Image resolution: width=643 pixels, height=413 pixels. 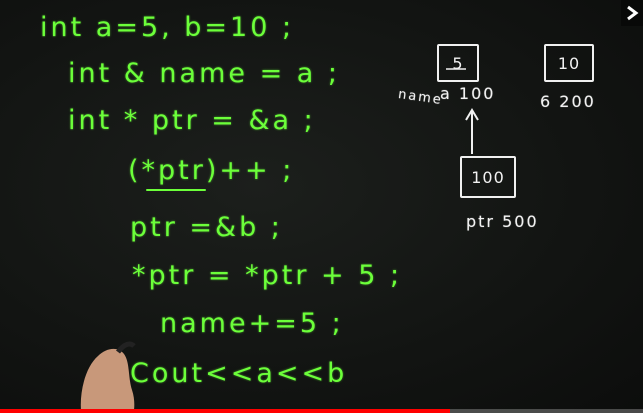 I want to click on box-ptr-value: 100, so click(x=488, y=177).